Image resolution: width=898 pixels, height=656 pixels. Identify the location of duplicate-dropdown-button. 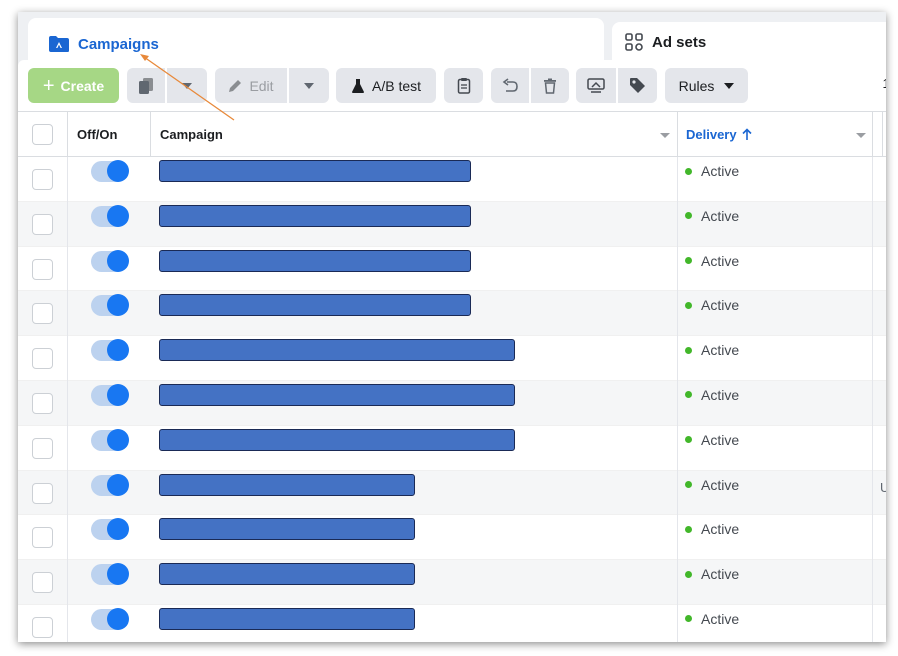
(187, 85).